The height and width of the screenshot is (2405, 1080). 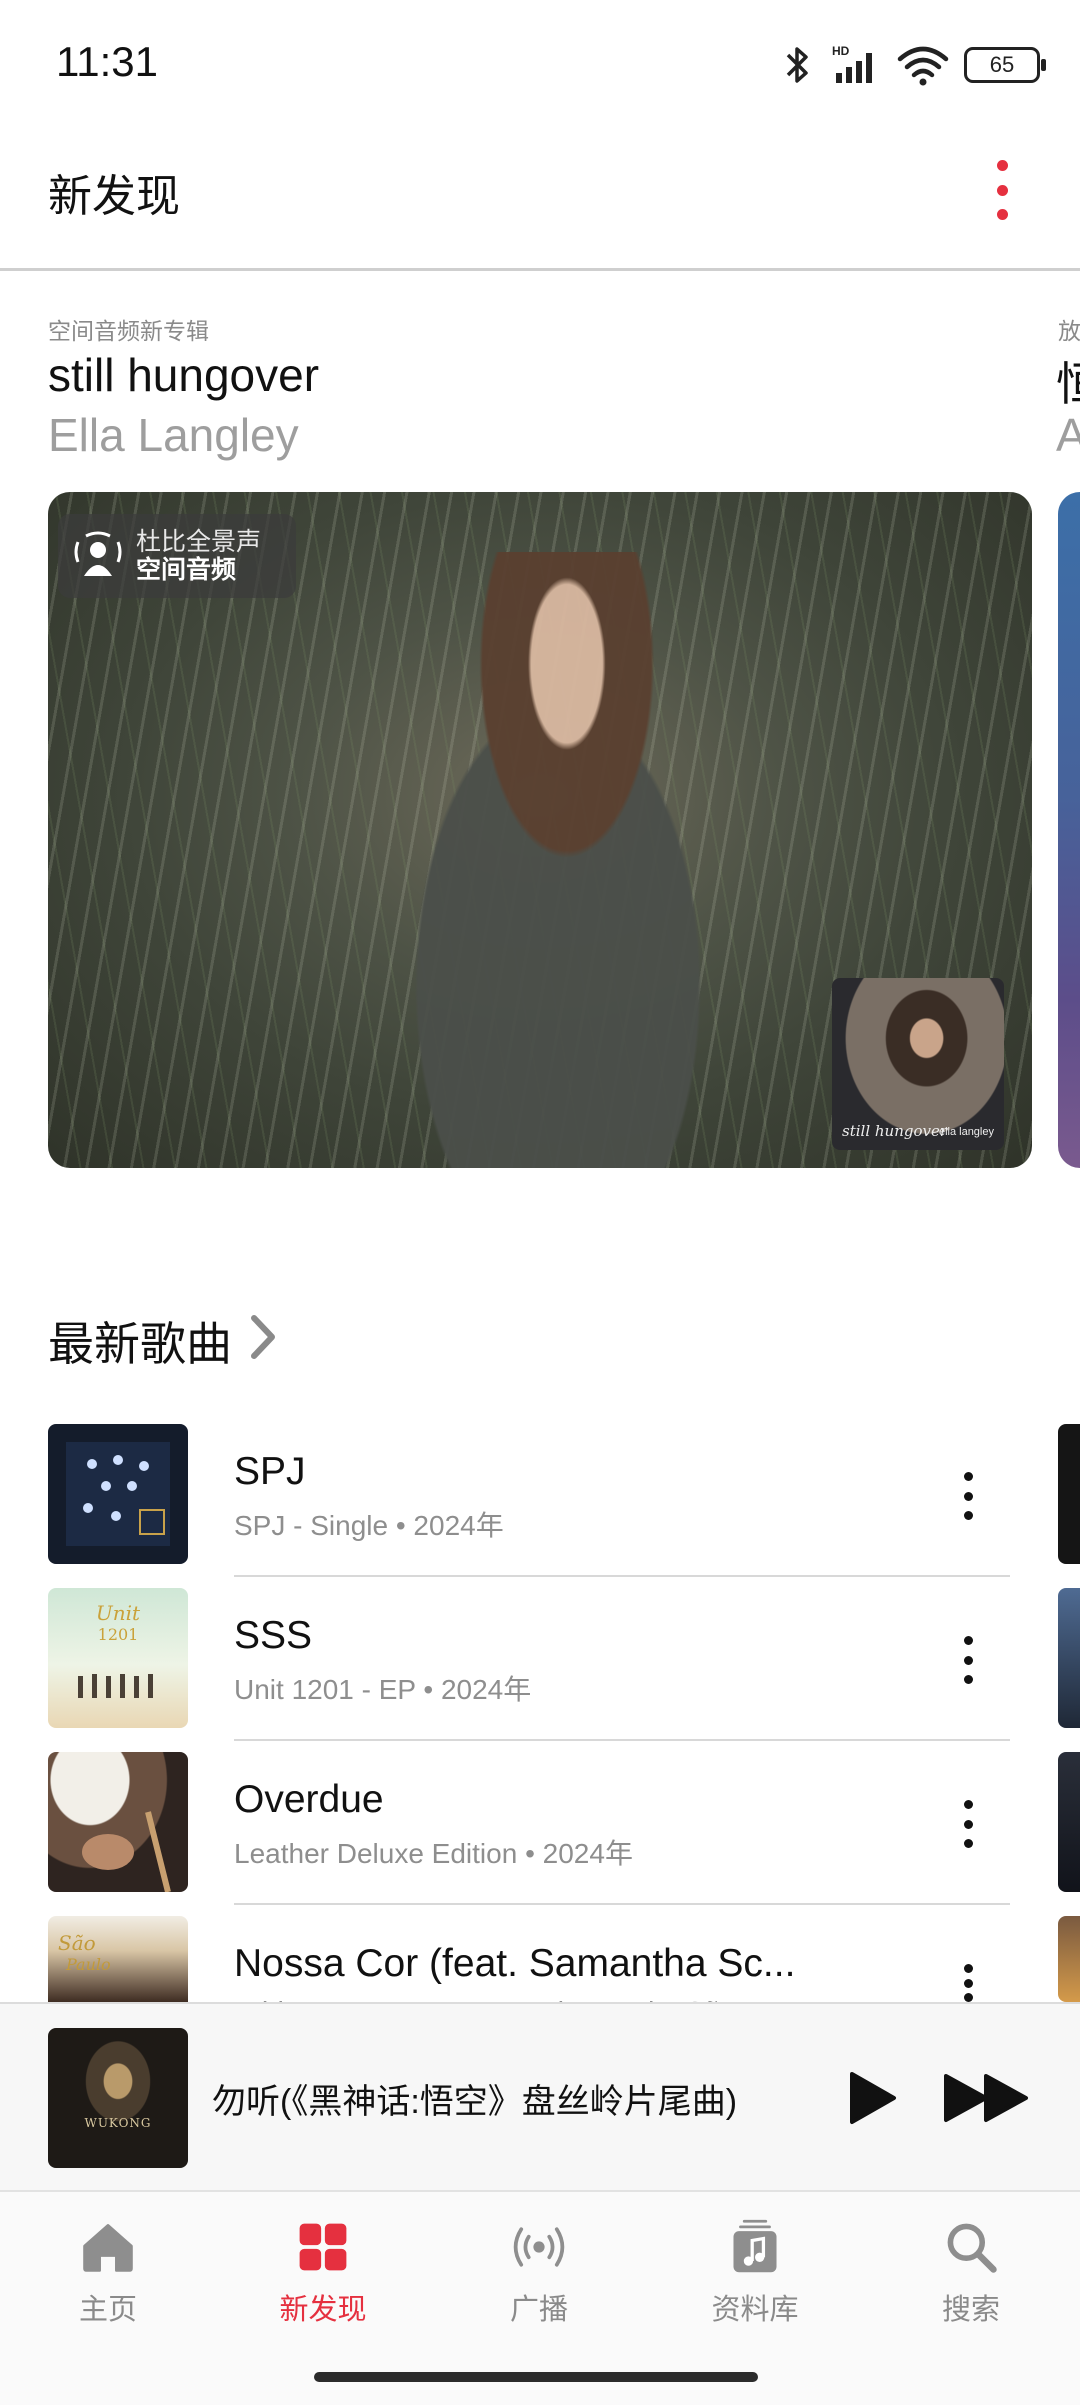 I want to click on tab-label: 搜索, so click(x=970, y=2310).